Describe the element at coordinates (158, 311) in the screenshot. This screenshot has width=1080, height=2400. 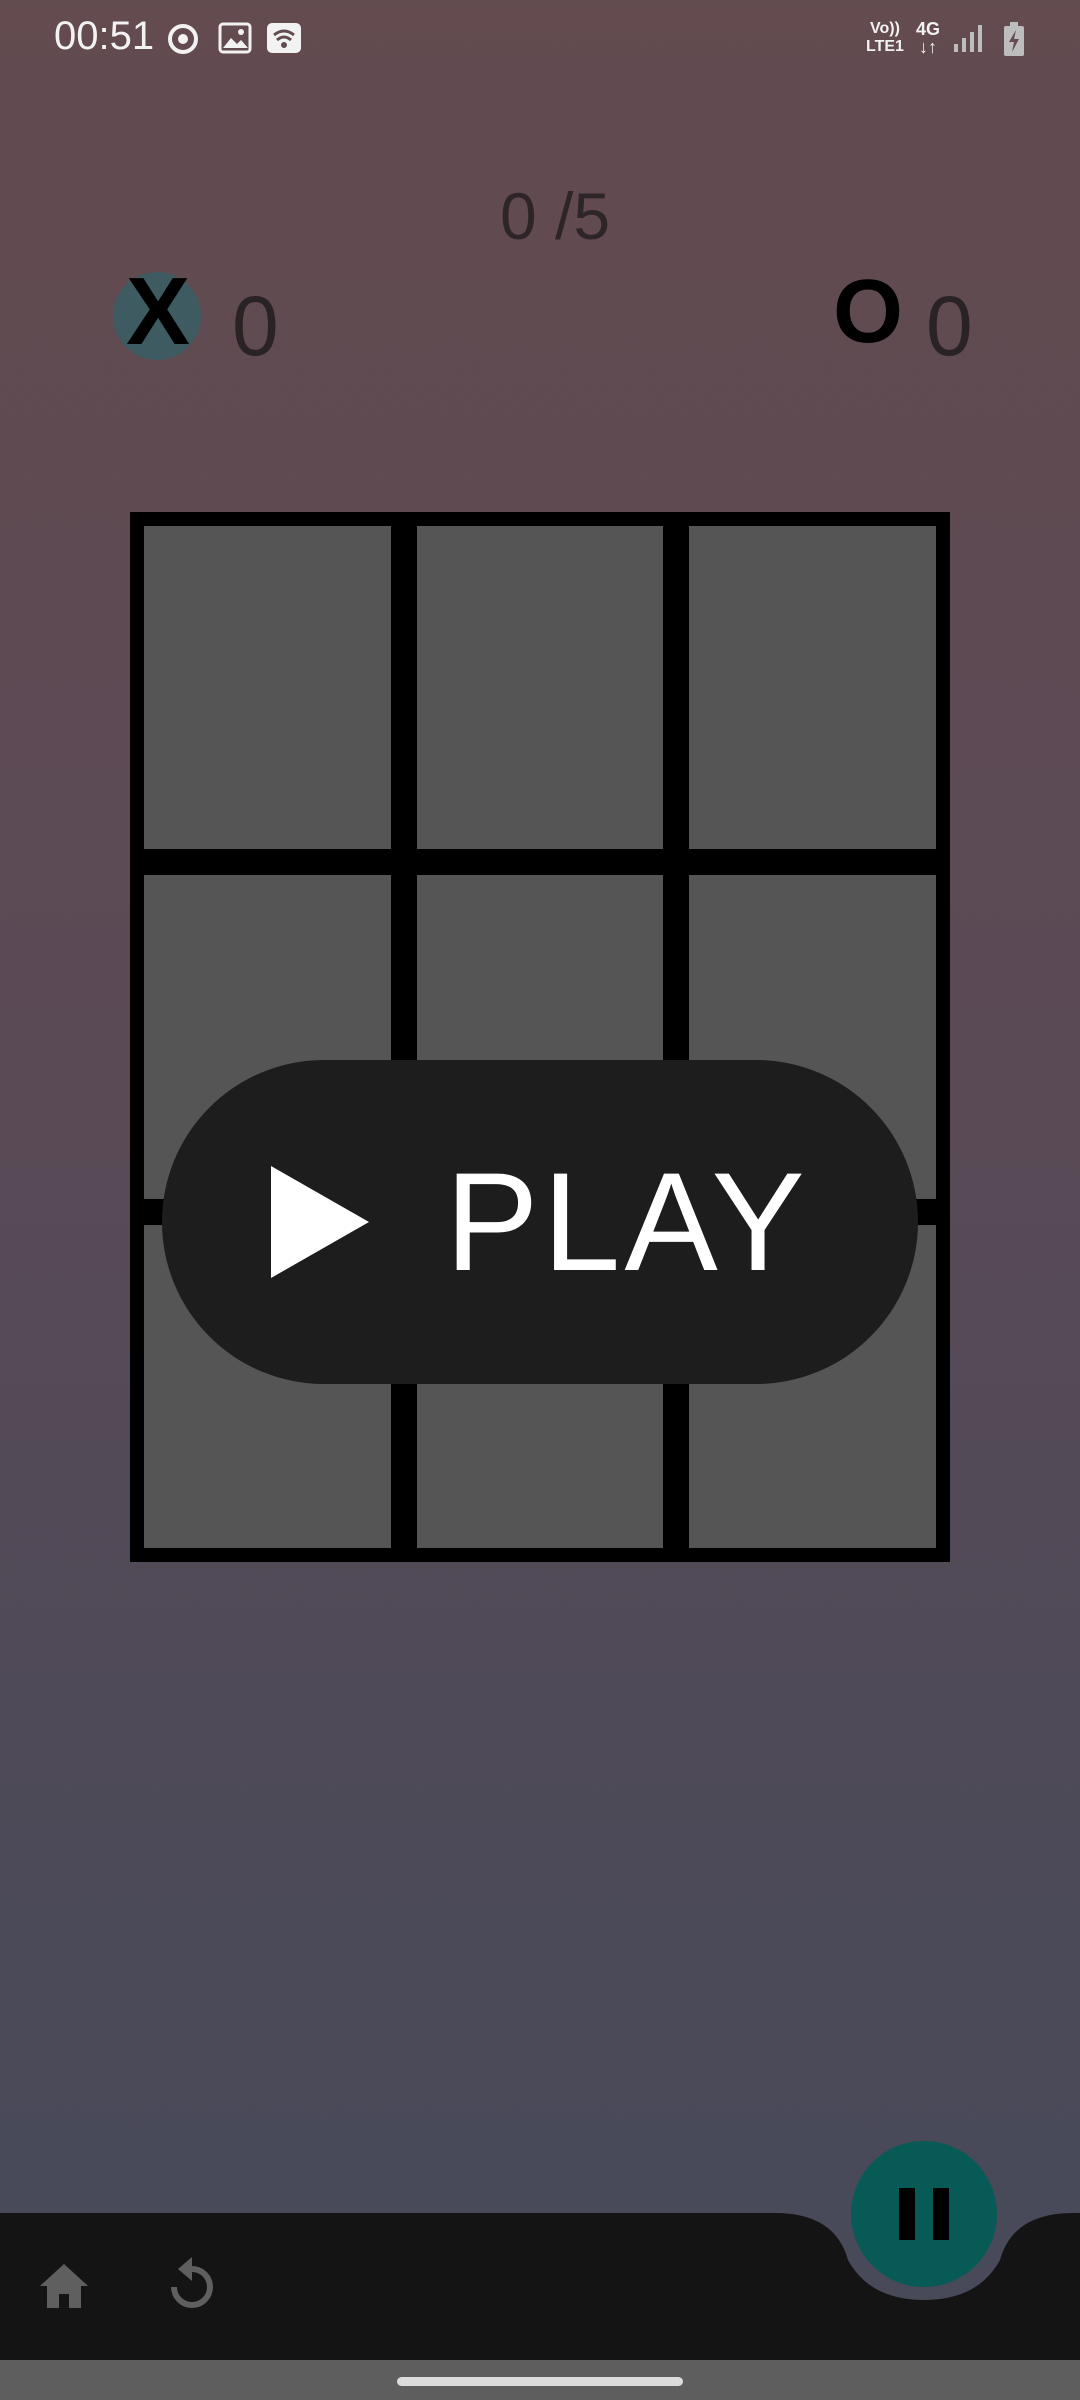
I see `player-x-symbol: X` at that location.